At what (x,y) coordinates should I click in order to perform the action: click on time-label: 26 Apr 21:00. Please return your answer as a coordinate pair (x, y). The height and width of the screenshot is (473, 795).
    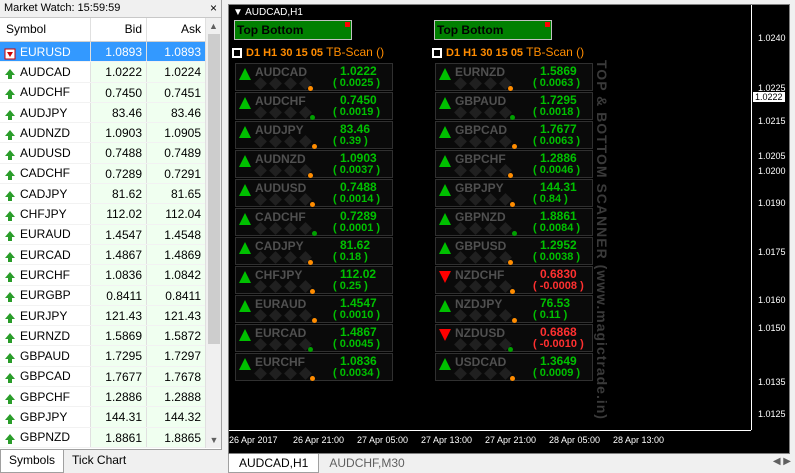
    Looking at the image, I should click on (319, 440).